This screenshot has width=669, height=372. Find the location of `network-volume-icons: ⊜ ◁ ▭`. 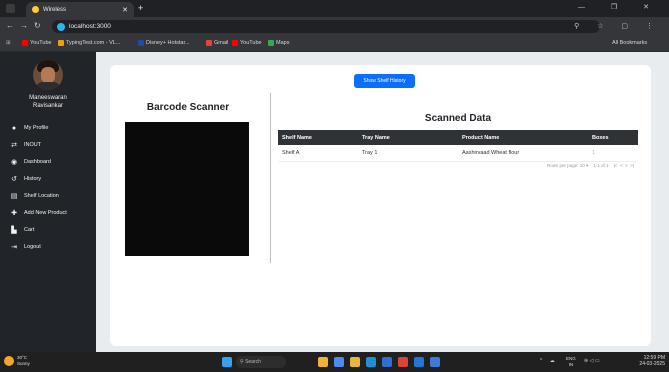

network-volume-icons: ⊜ ◁ ▭ is located at coordinates (592, 361).